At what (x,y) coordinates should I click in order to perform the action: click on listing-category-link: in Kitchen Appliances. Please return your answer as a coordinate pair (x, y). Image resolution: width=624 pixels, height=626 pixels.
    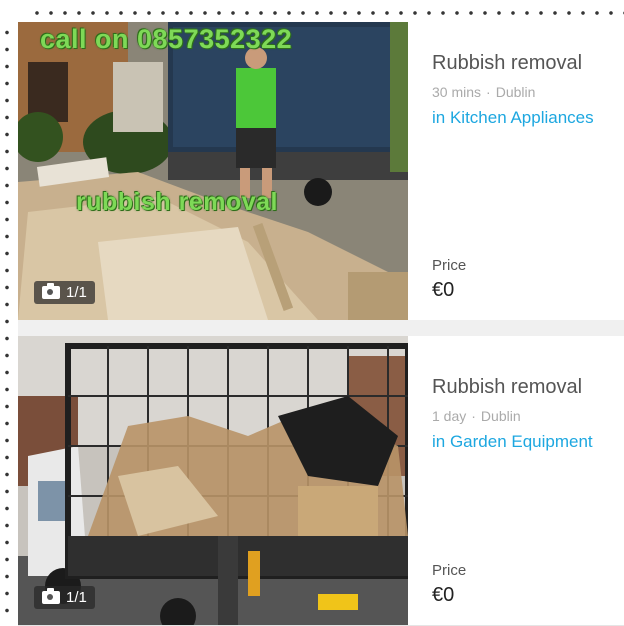
    Looking at the image, I should click on (513, 118).